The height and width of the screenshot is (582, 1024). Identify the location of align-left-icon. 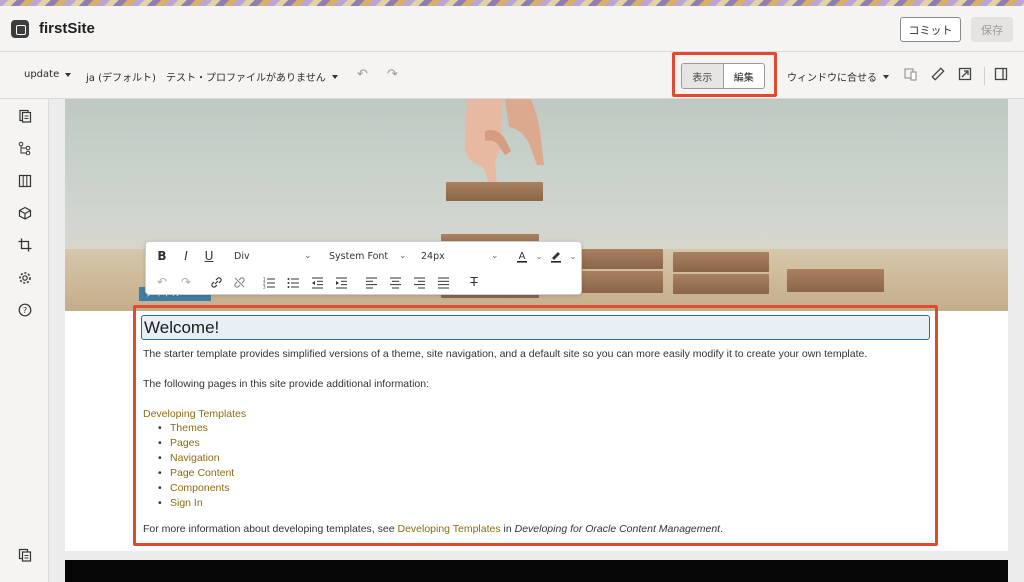
(371, 282).